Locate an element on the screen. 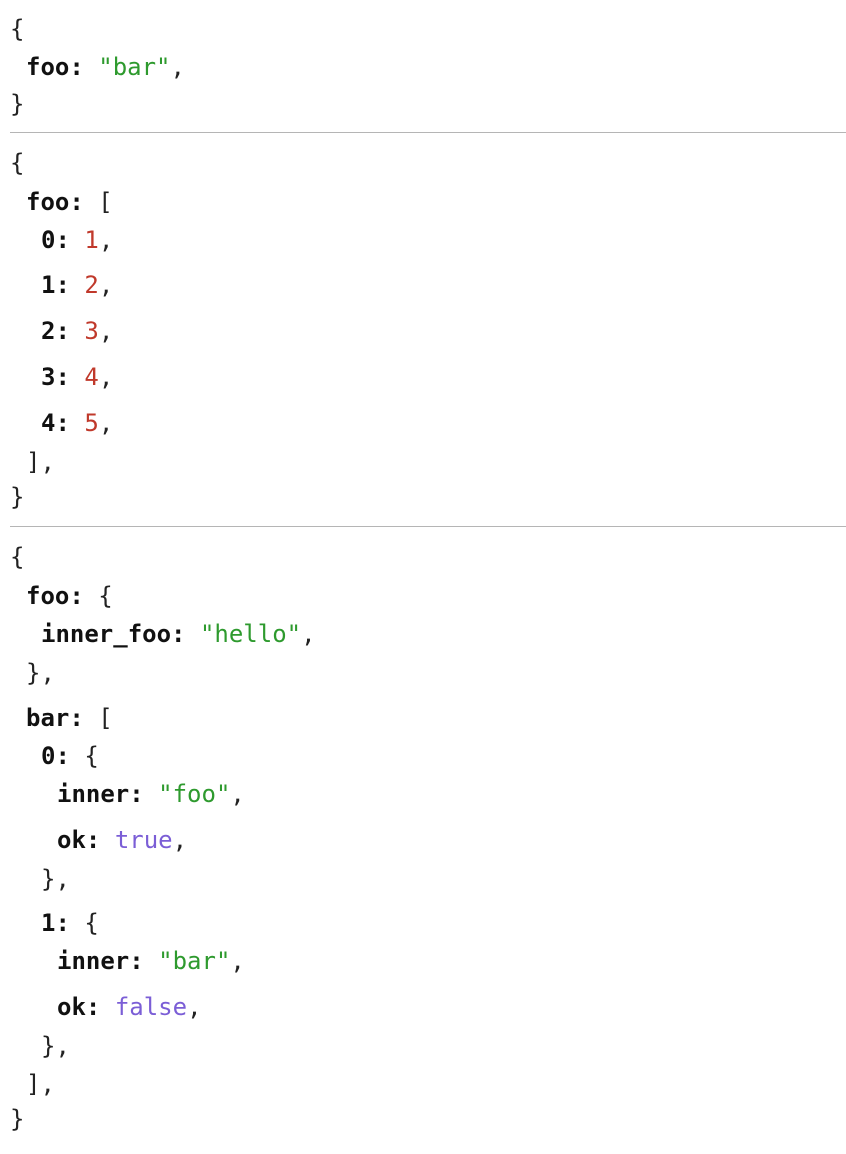  block2-foo-line: foo: [ is located at coordinates (69, 202).